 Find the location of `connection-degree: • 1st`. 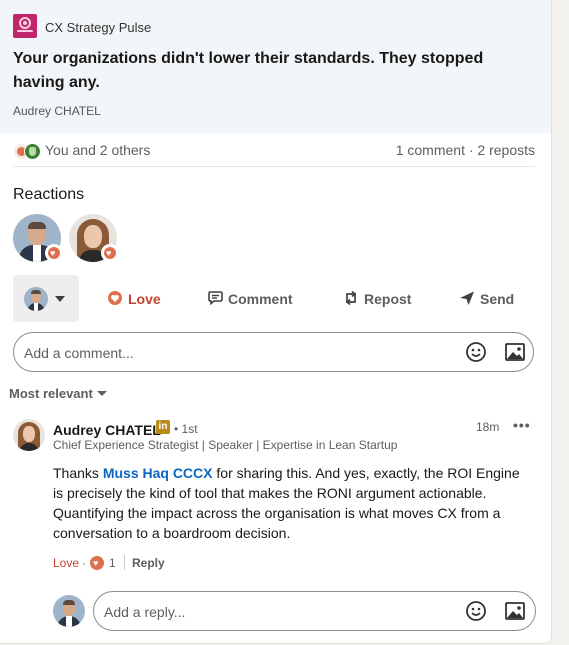

connection-degree: • 1st is located at coordinates (186, 429).